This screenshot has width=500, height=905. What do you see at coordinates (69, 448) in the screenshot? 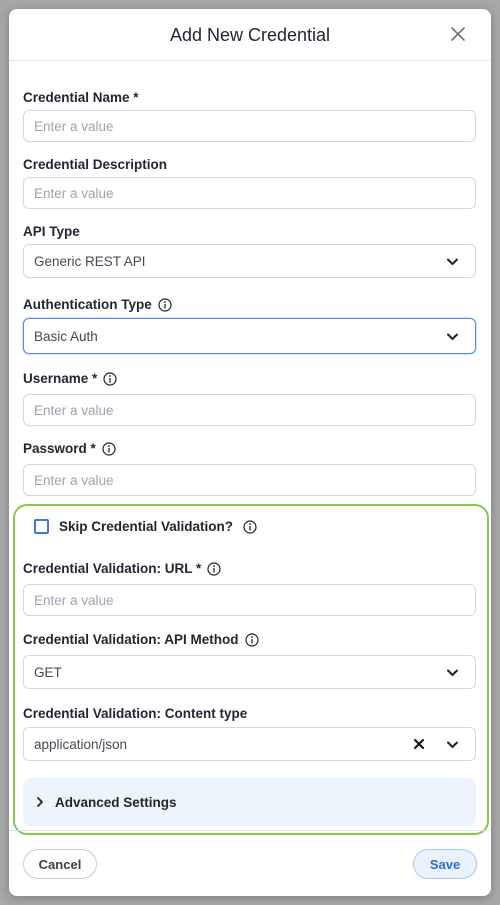
I see `password-label: Password *` at bounding box center [69, 448].